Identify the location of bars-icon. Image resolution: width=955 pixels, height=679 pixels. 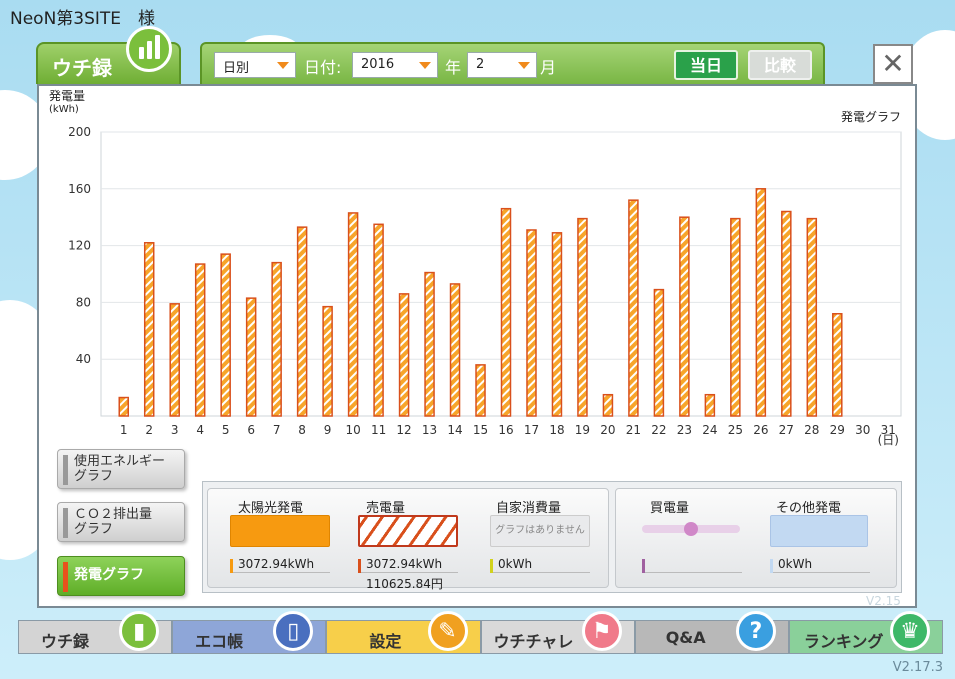
(149, 49).